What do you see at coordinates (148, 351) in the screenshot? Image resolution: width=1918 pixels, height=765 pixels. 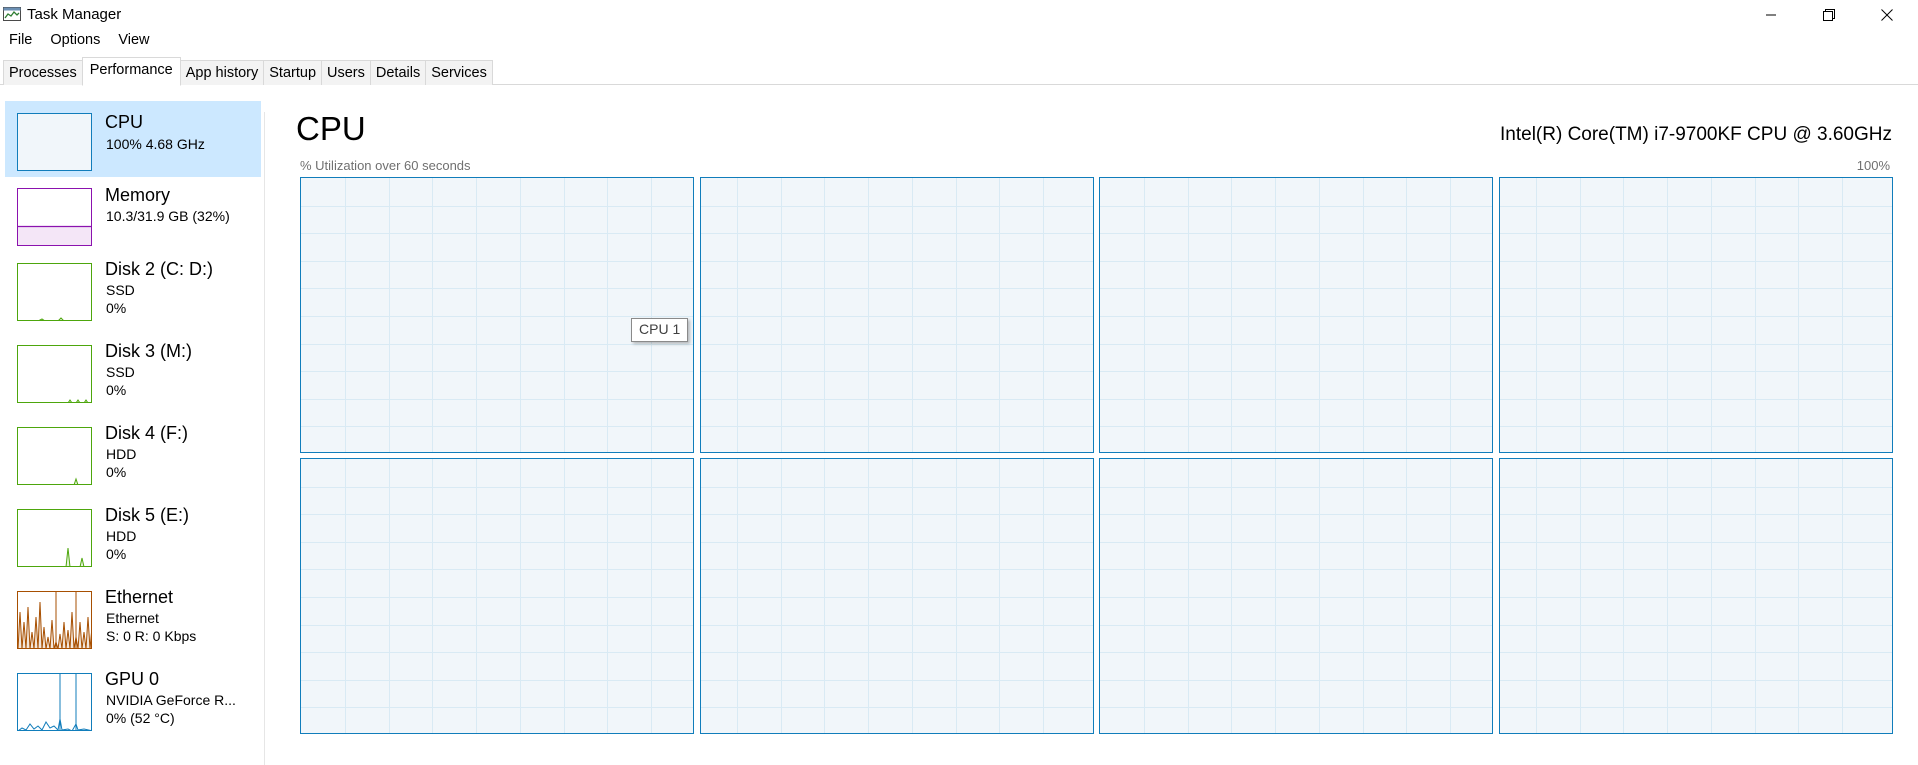 I see `sidebar-item-name: Disk 3 (M:)` at bounding box center [148, 351].